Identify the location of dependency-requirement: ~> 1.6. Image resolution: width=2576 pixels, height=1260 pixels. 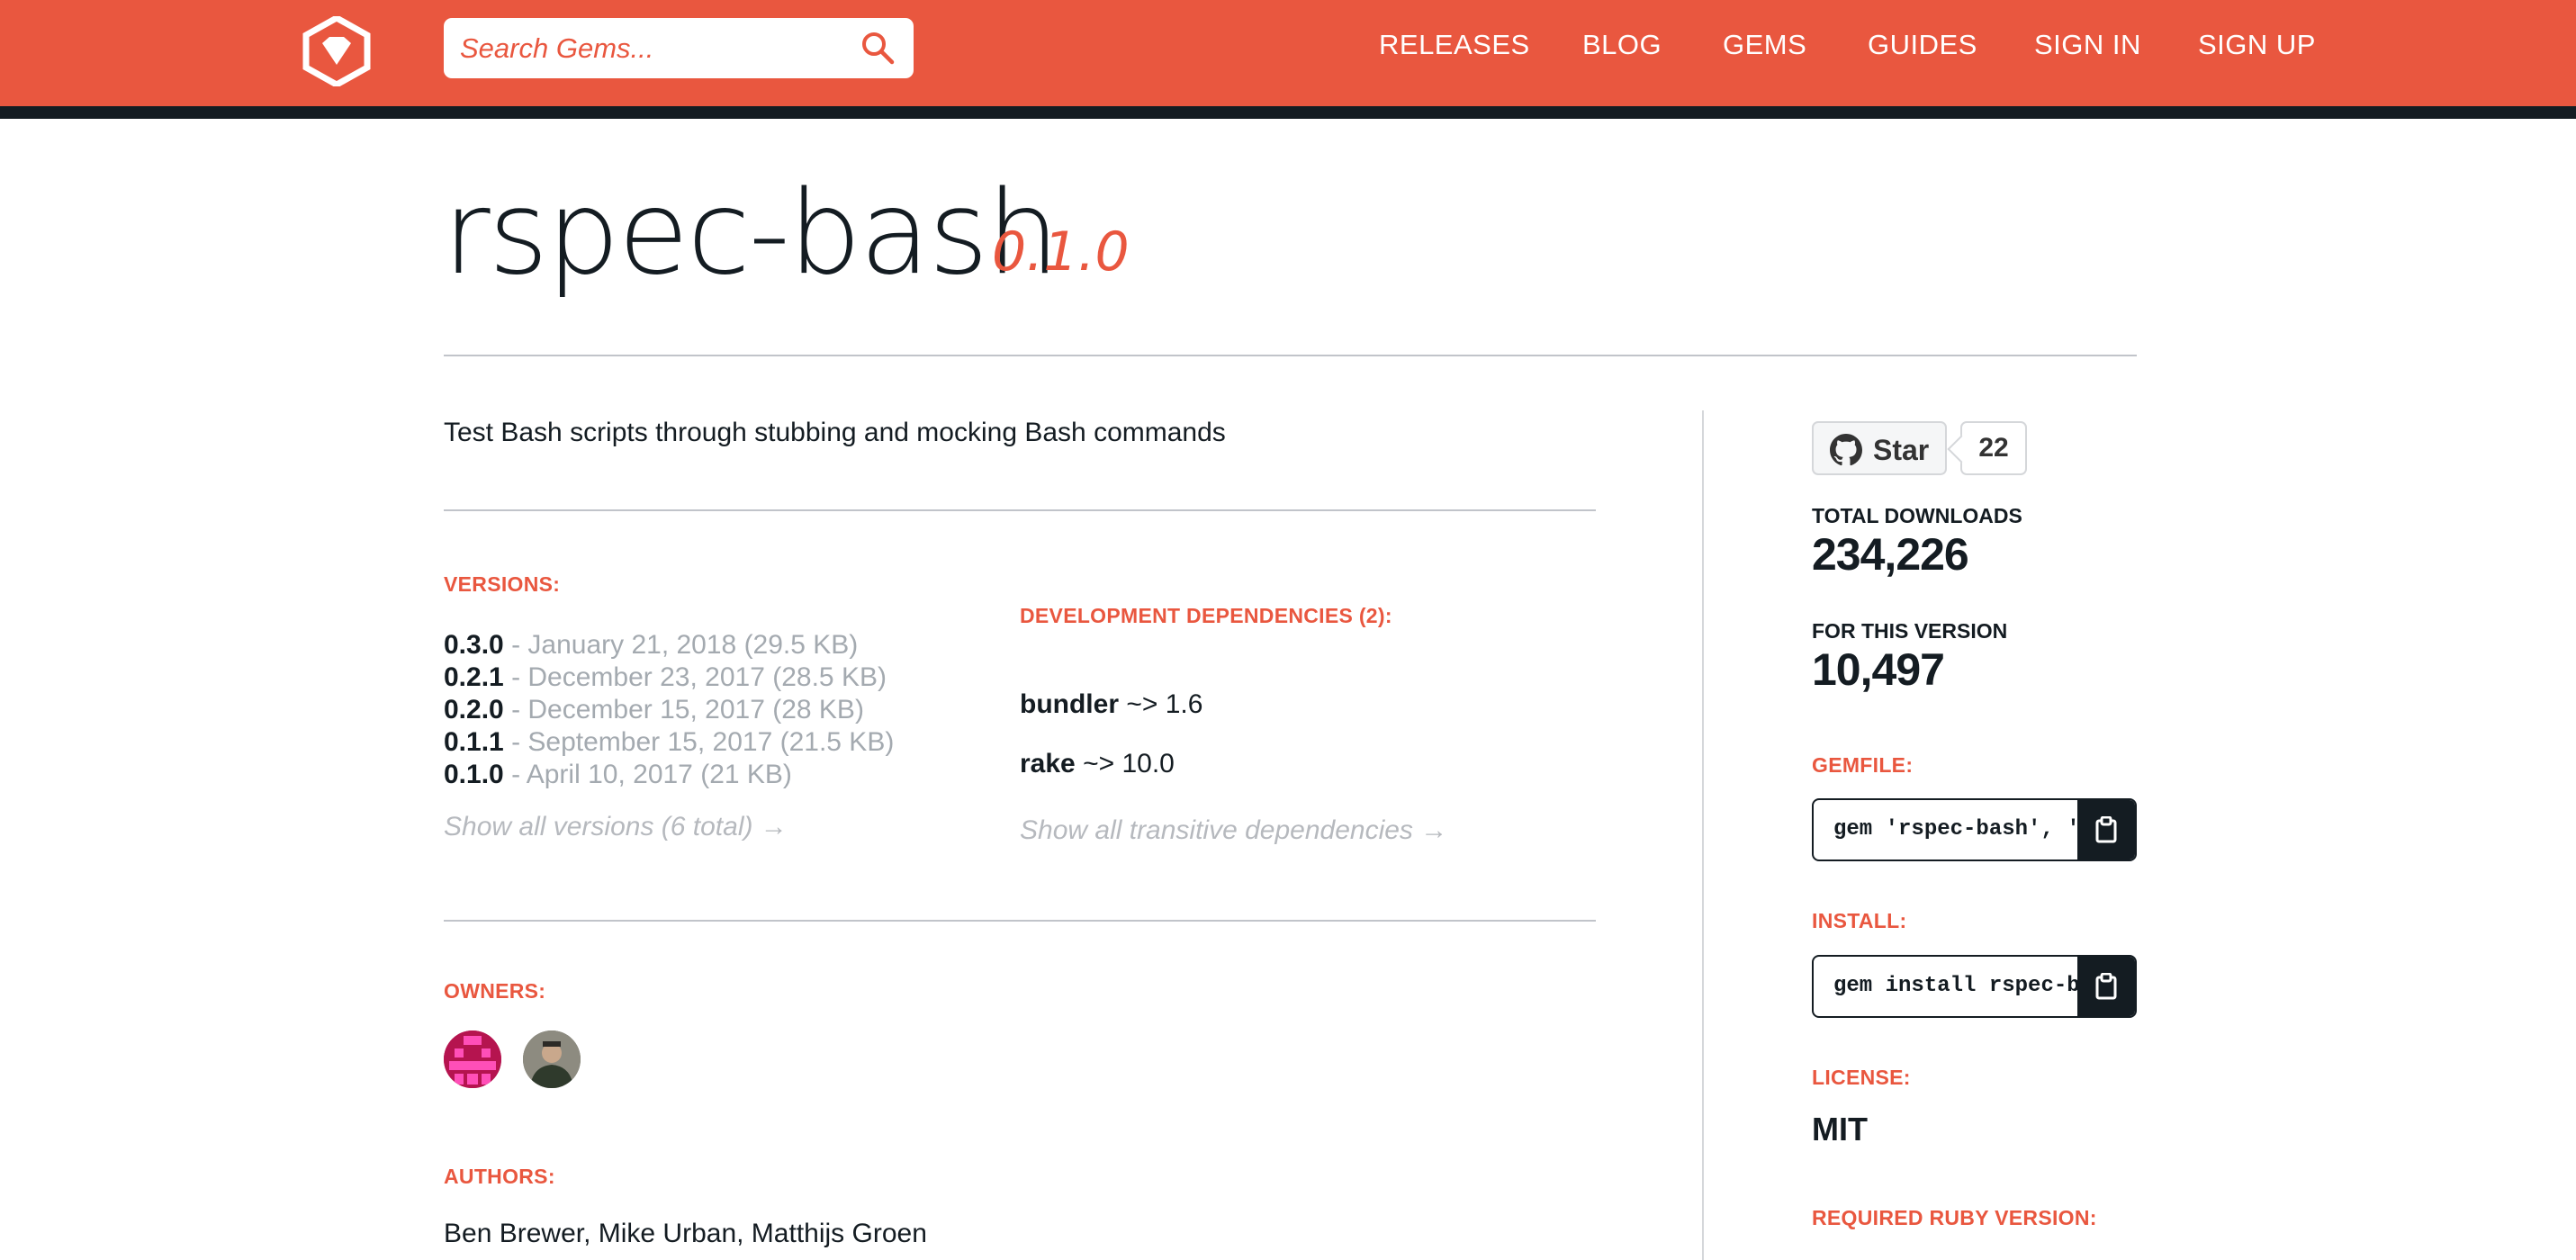
(1161, 704).